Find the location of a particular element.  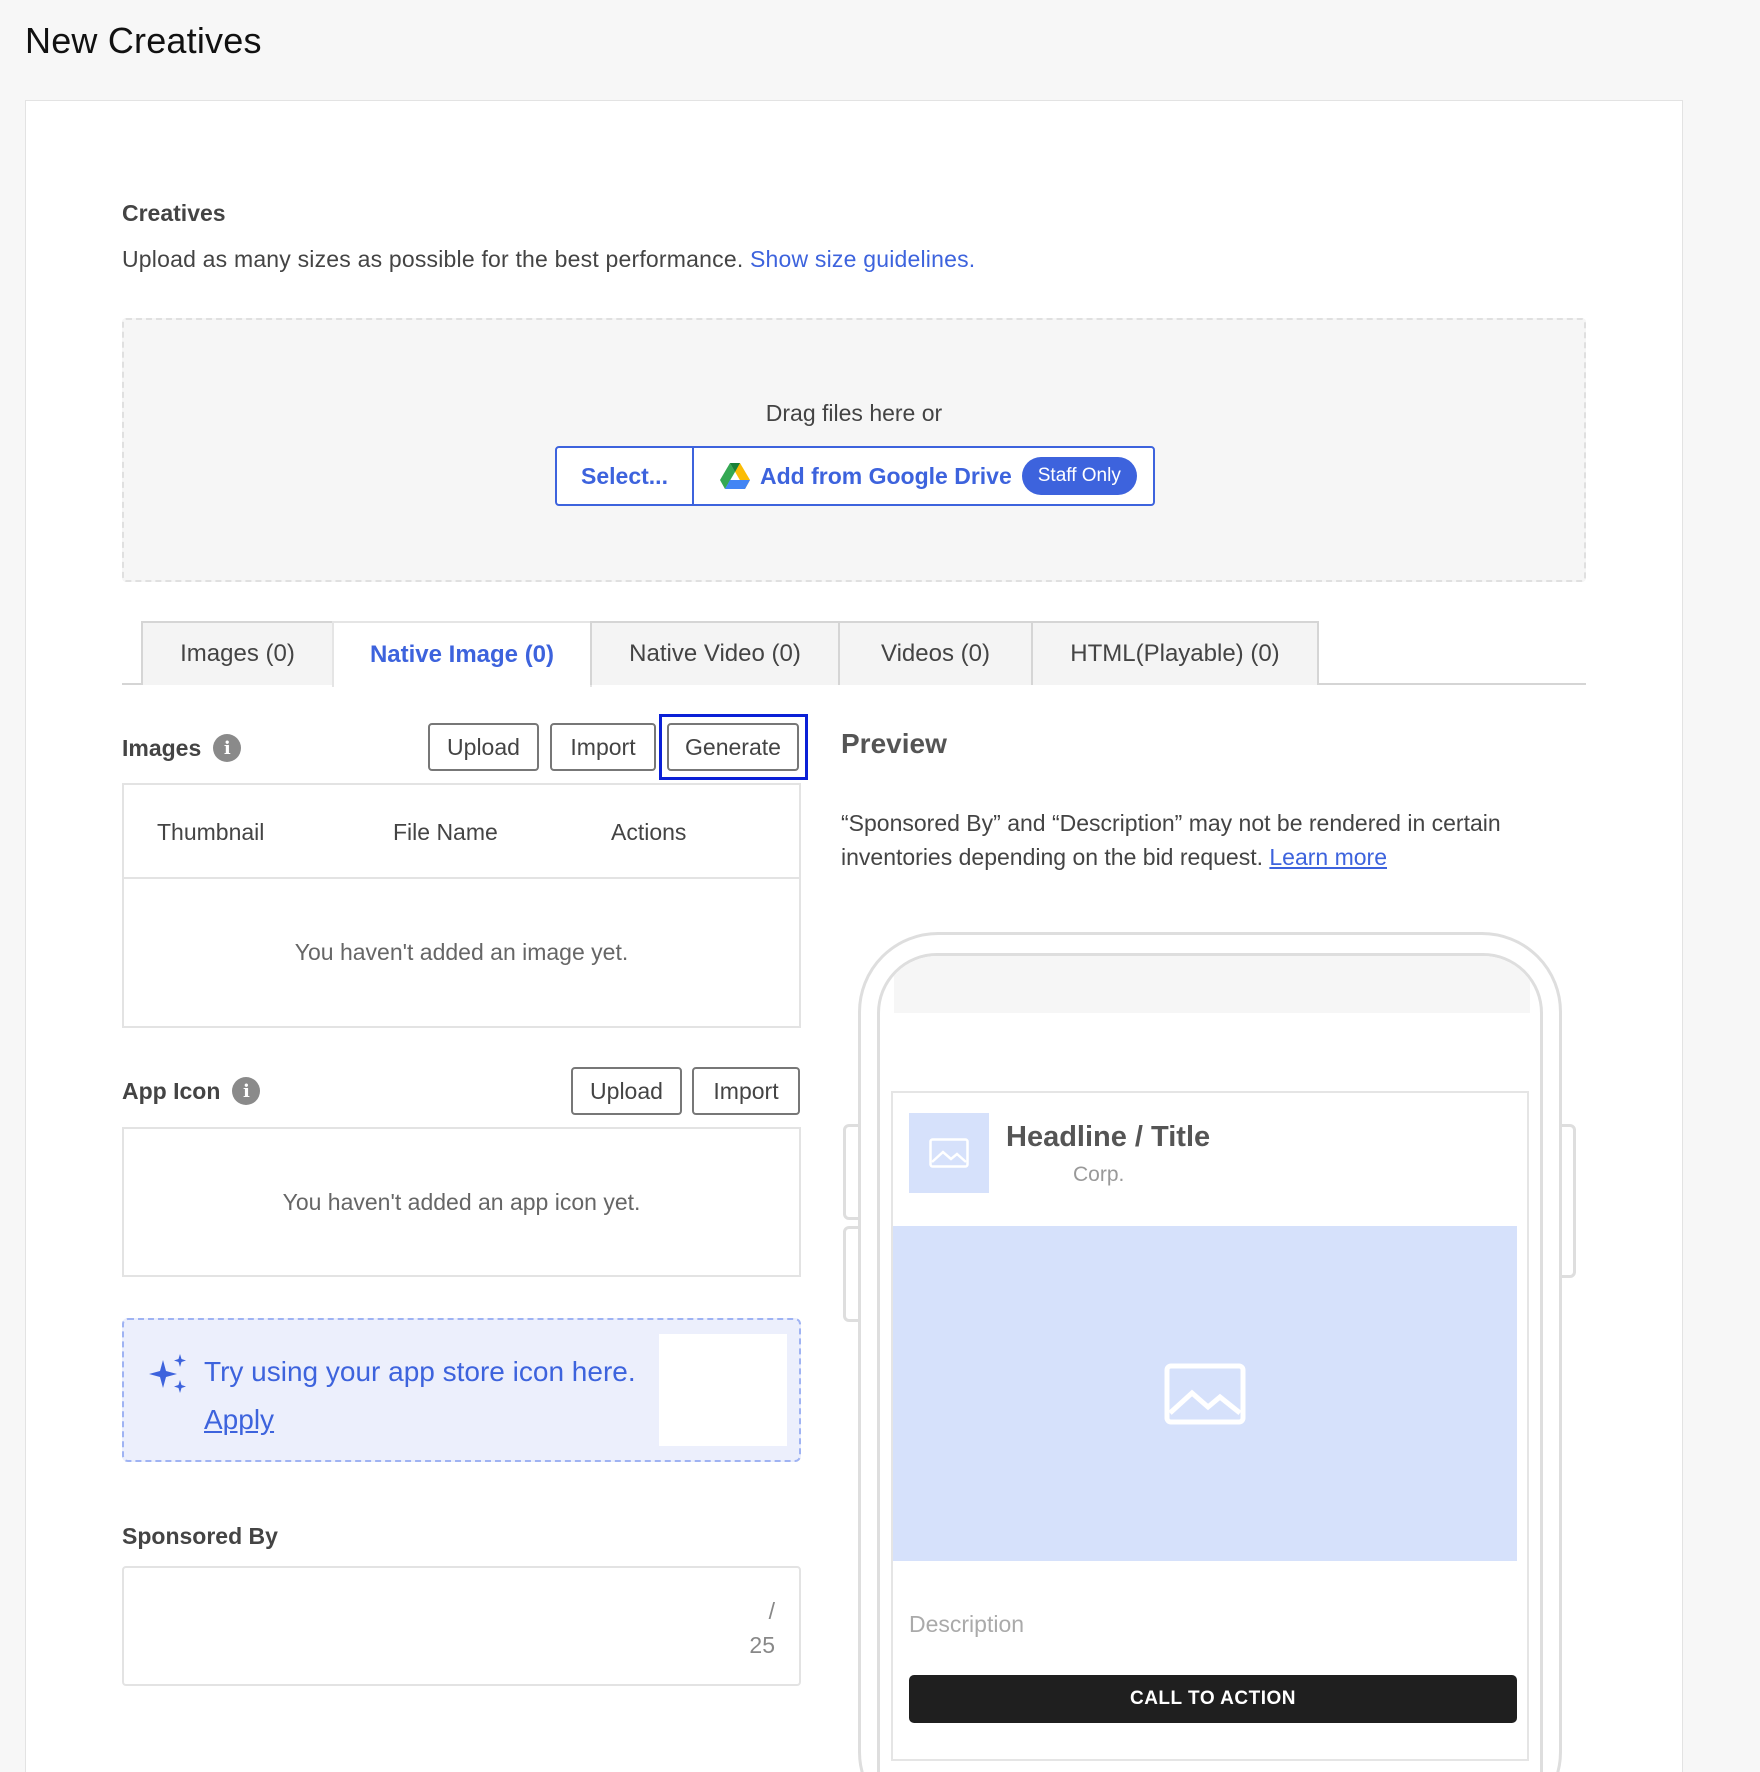

generate-button: Generate is located at coordinates (733, 747).